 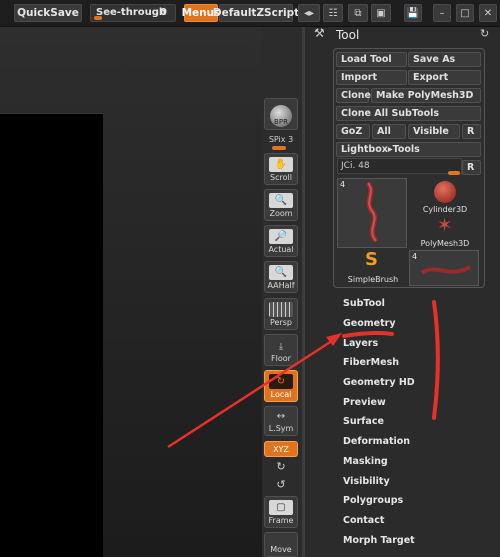 I want to click on save-as-button: Save As, so click(x=444, y=59).